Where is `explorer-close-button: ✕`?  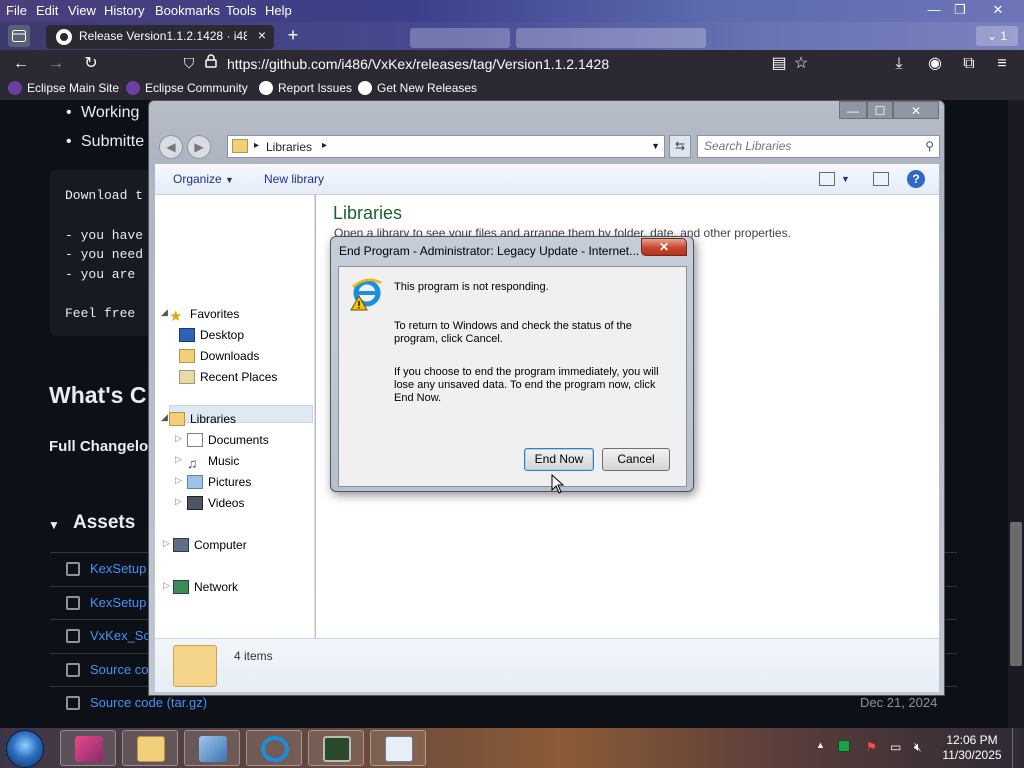
explorer-close-button: ✕ is located at coordinates (916, 110).